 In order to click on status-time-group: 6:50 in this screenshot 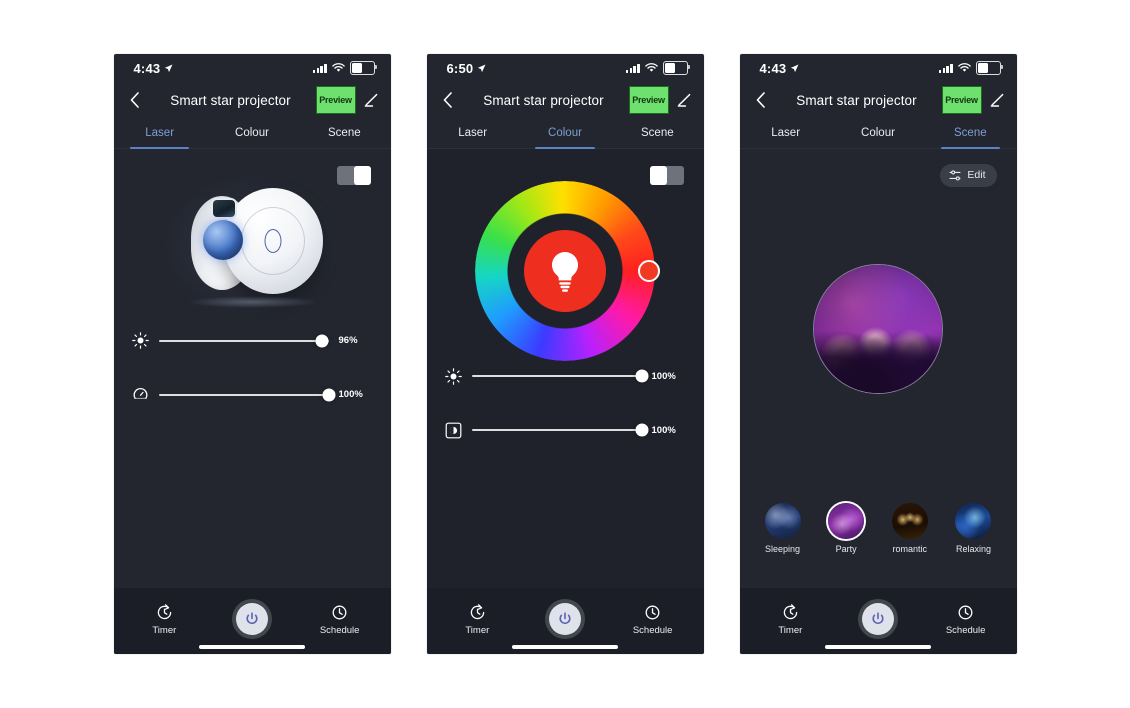, I will do `click(467, 68)`.